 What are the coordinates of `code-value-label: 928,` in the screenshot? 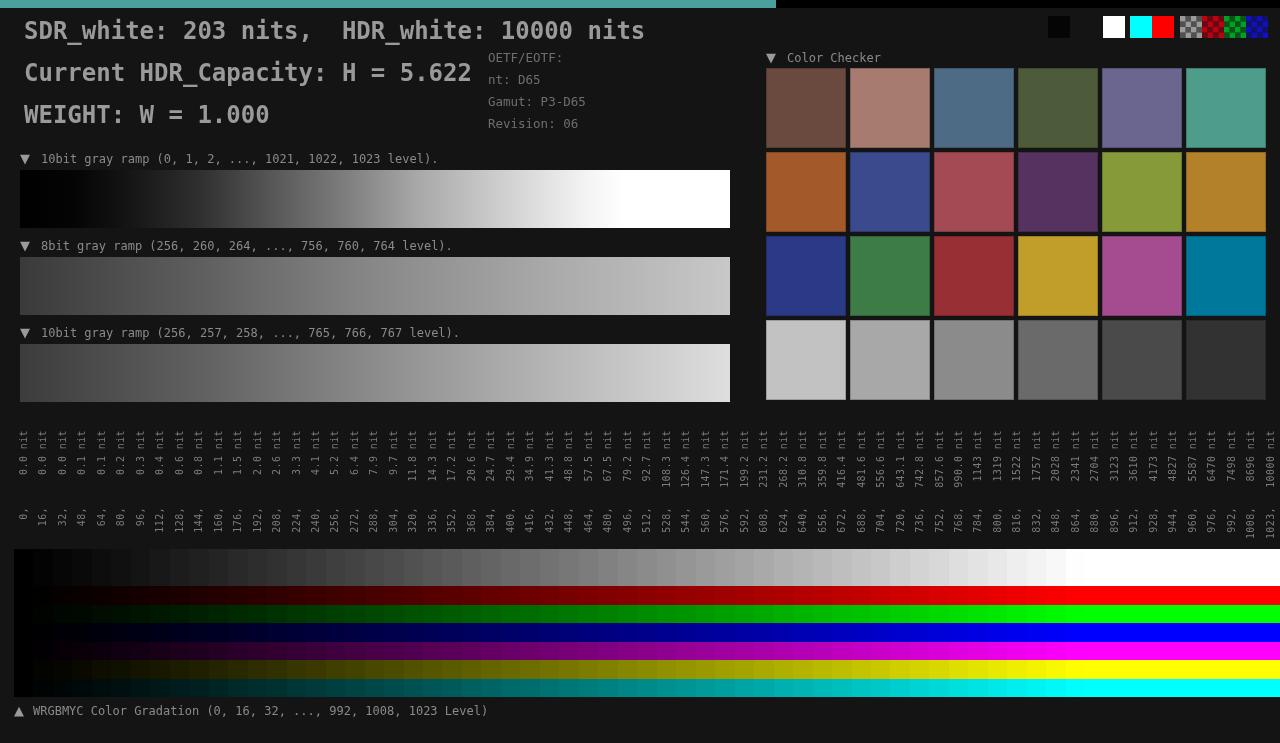 It's located at (1153, 520).